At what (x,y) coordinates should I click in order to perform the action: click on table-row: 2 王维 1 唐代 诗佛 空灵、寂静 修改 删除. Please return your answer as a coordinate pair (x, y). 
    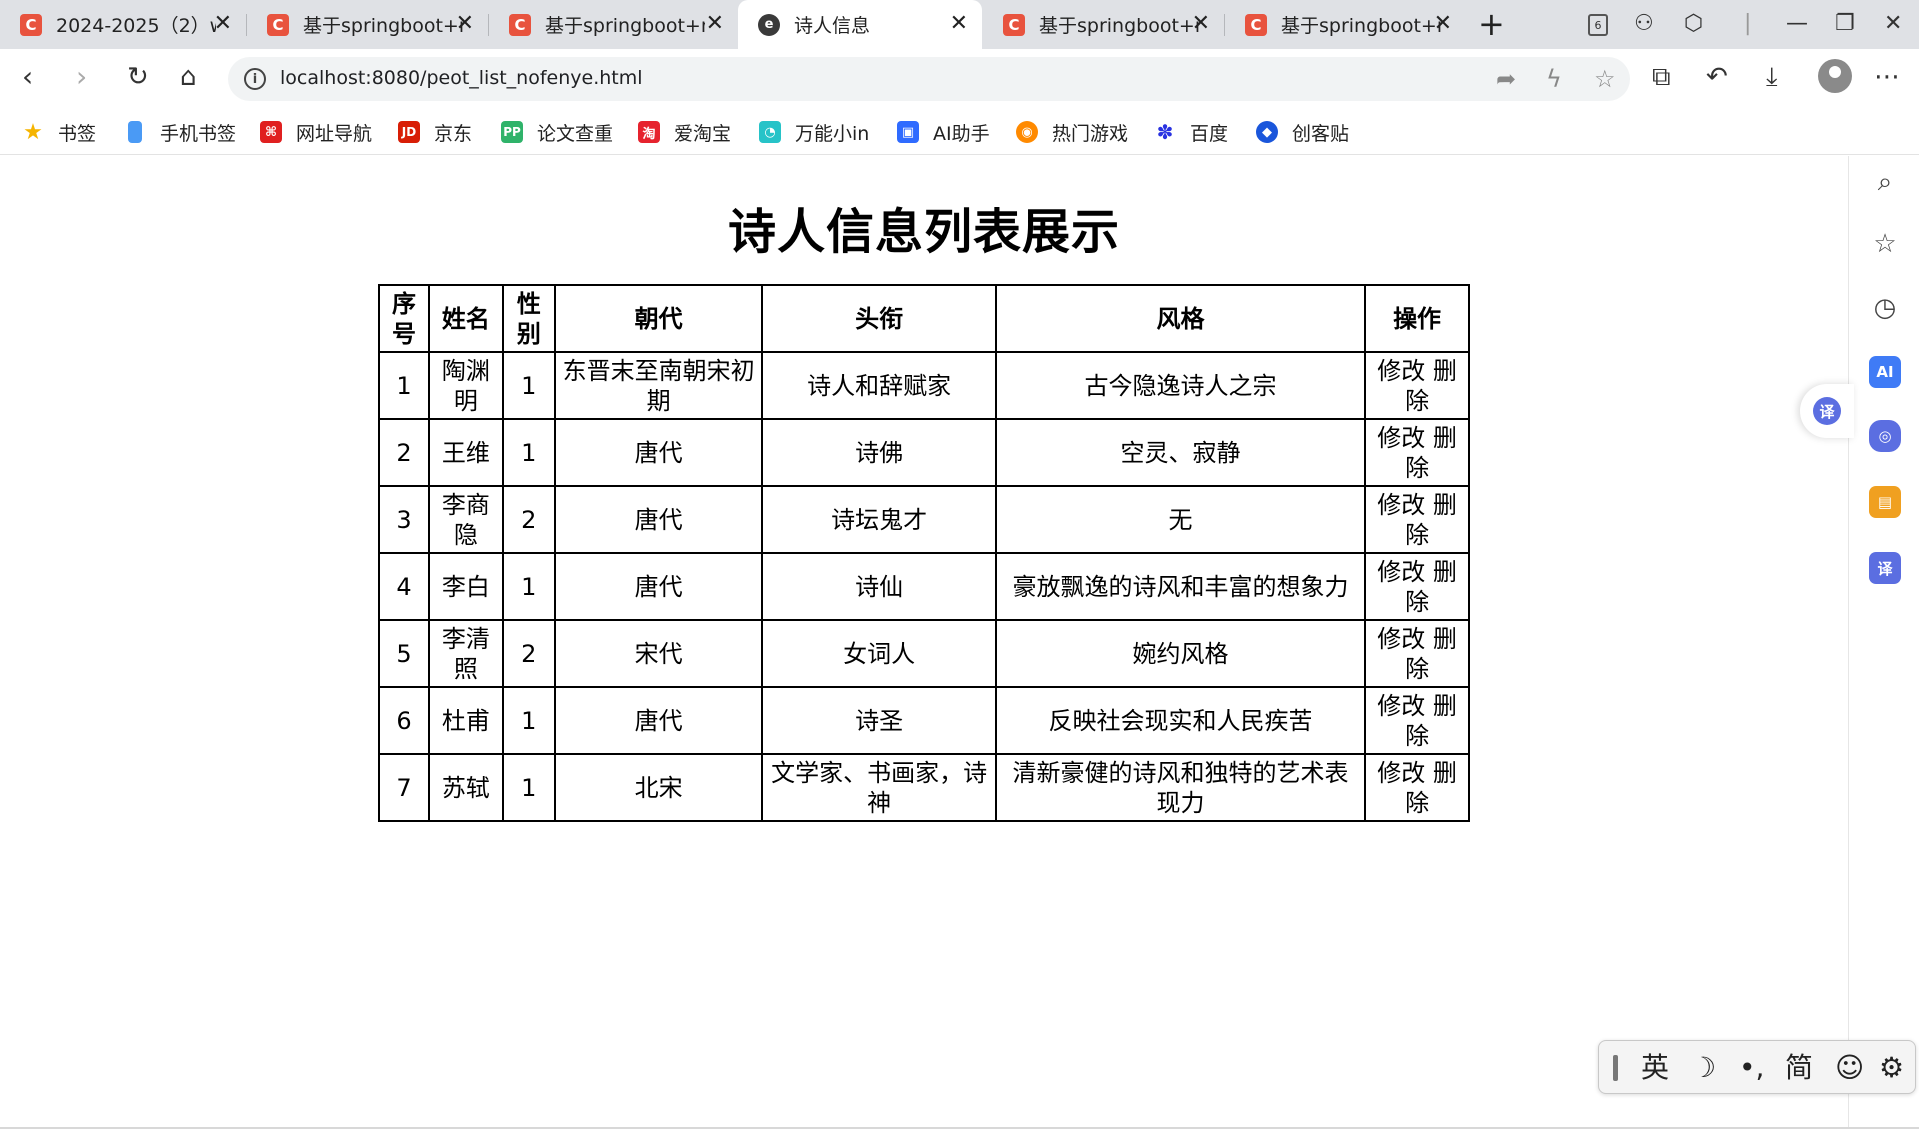
    Looking at the image, I should click on (924, 452).